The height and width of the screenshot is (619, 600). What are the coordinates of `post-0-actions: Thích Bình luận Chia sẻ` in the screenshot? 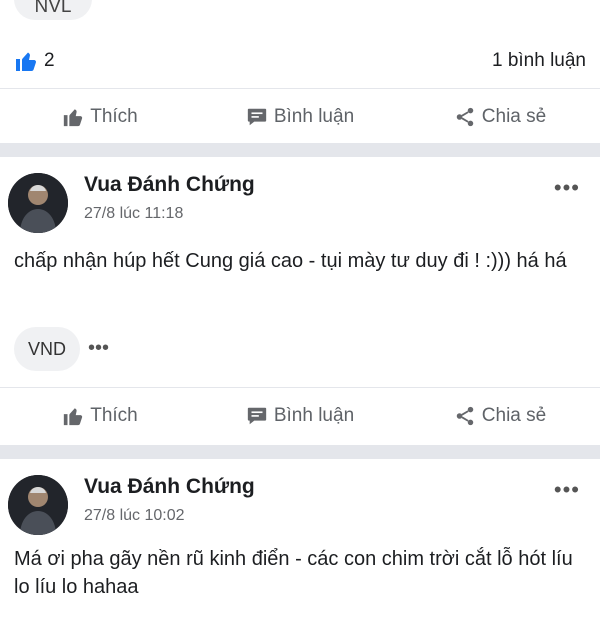 It's located at (300, 116).